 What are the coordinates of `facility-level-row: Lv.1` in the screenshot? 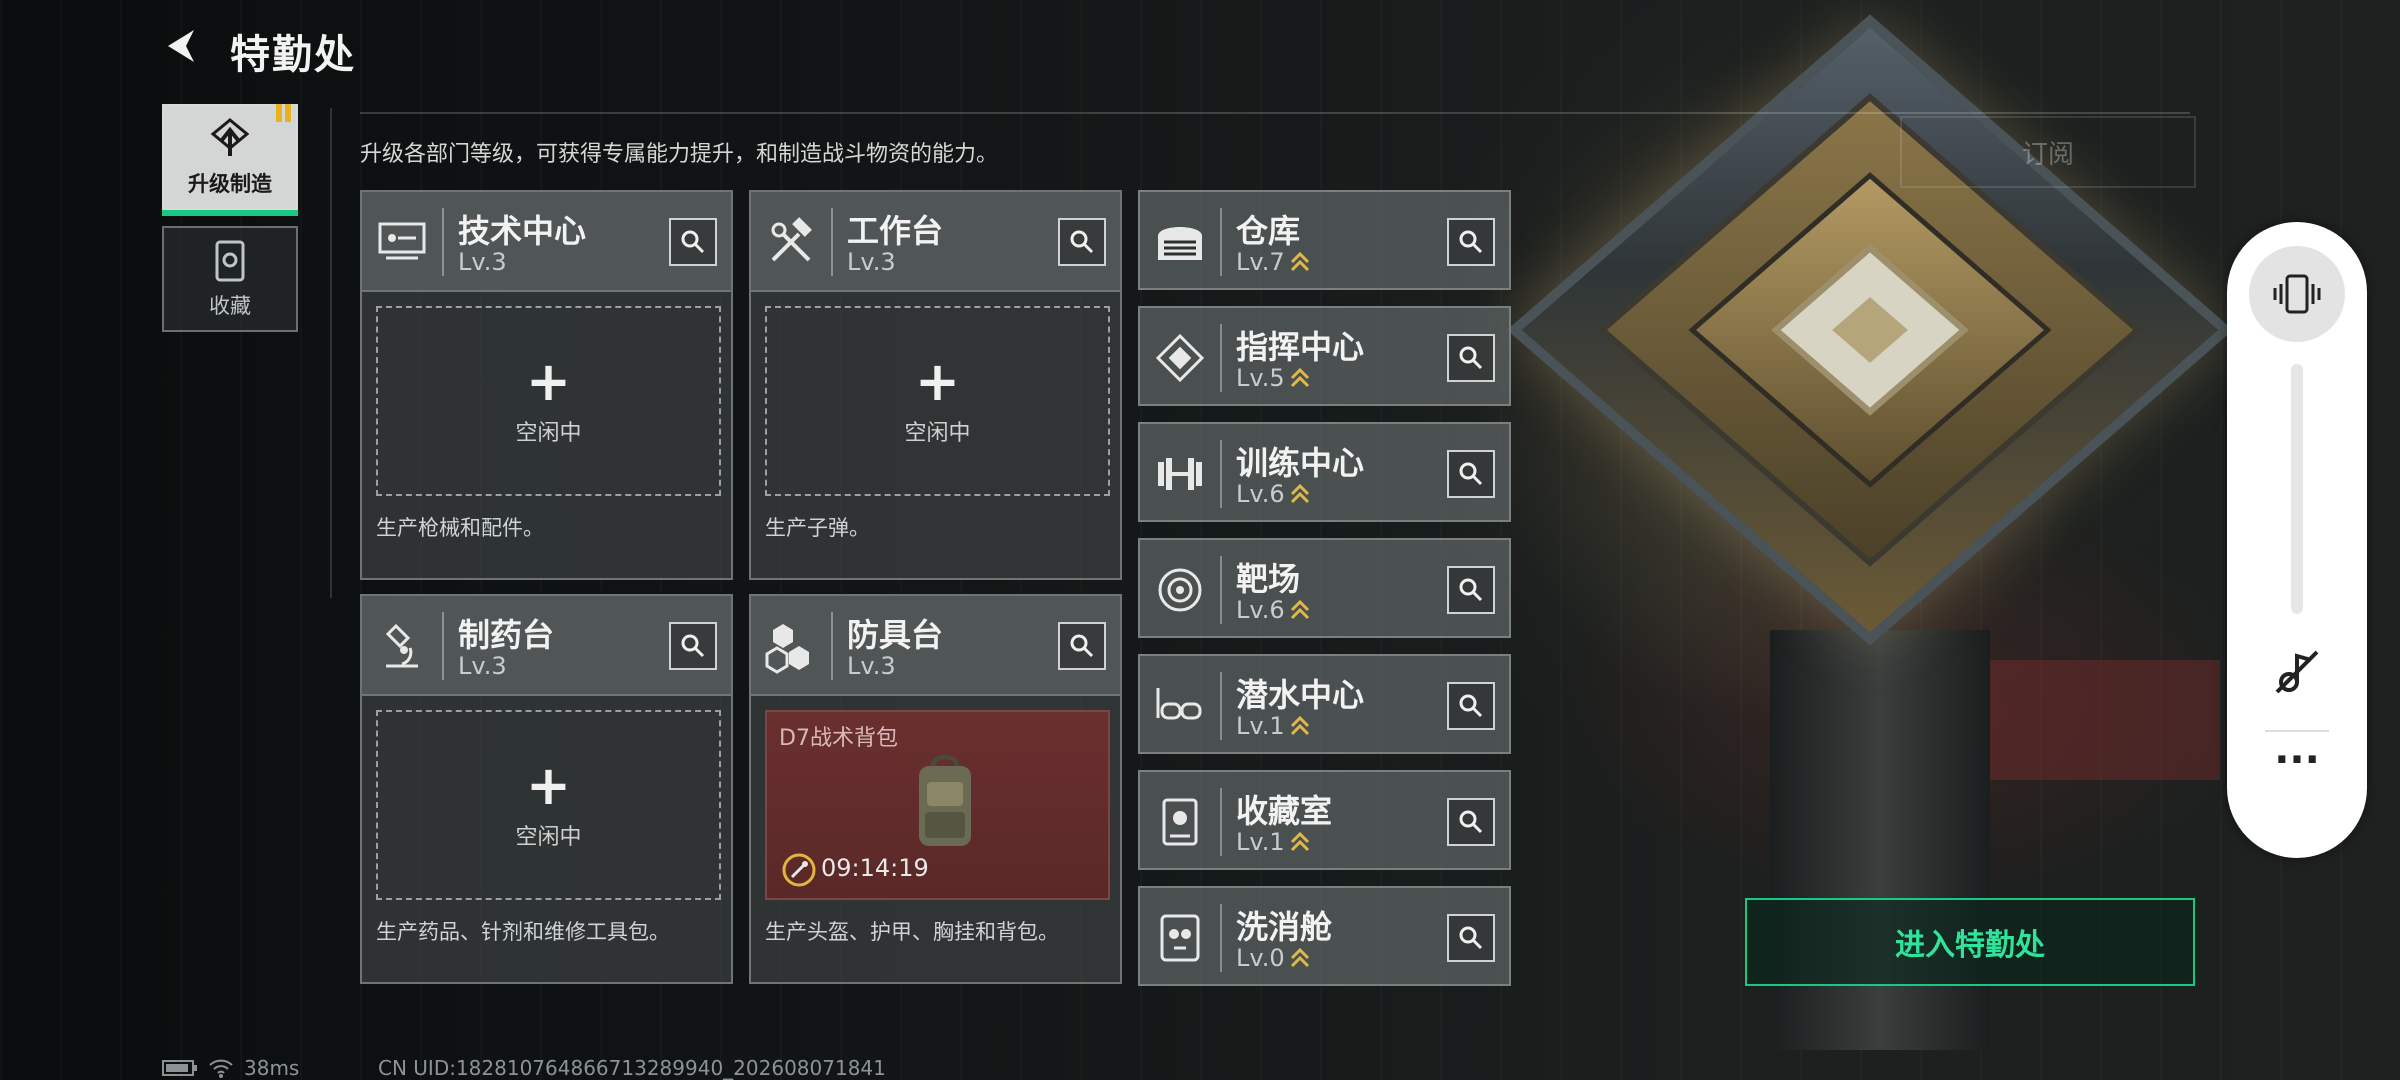 It's located at (1273, 726).